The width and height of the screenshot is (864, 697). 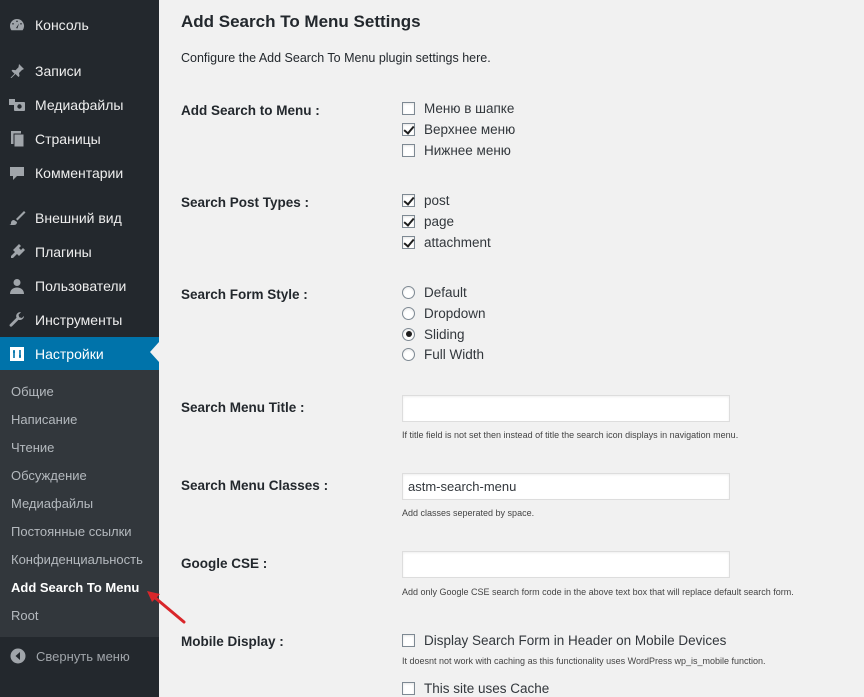 I want to click on form-style-label: Search Form Style :, so click(x=244, y=294).